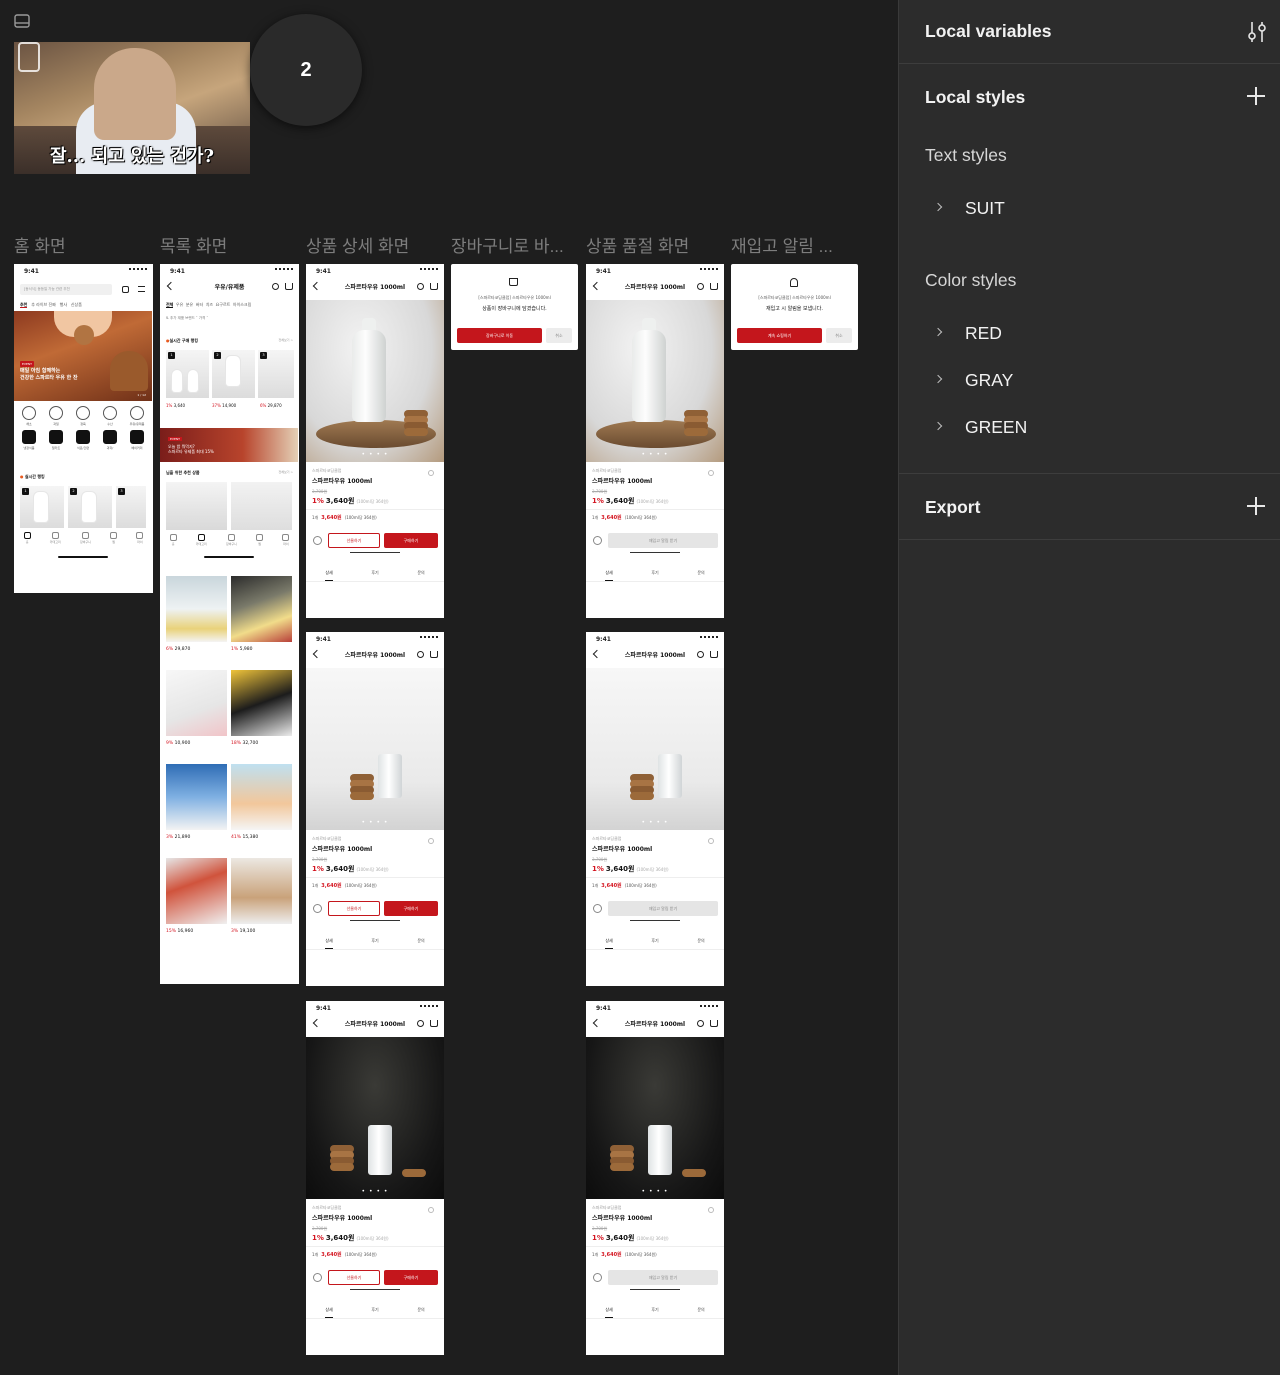 Image resolution: width=1280 pixels, height=1375 pixels. Describe the element at coordinates (40, 244) in the screenshot. I see `frame-title-home: 홈 화면` at that location.